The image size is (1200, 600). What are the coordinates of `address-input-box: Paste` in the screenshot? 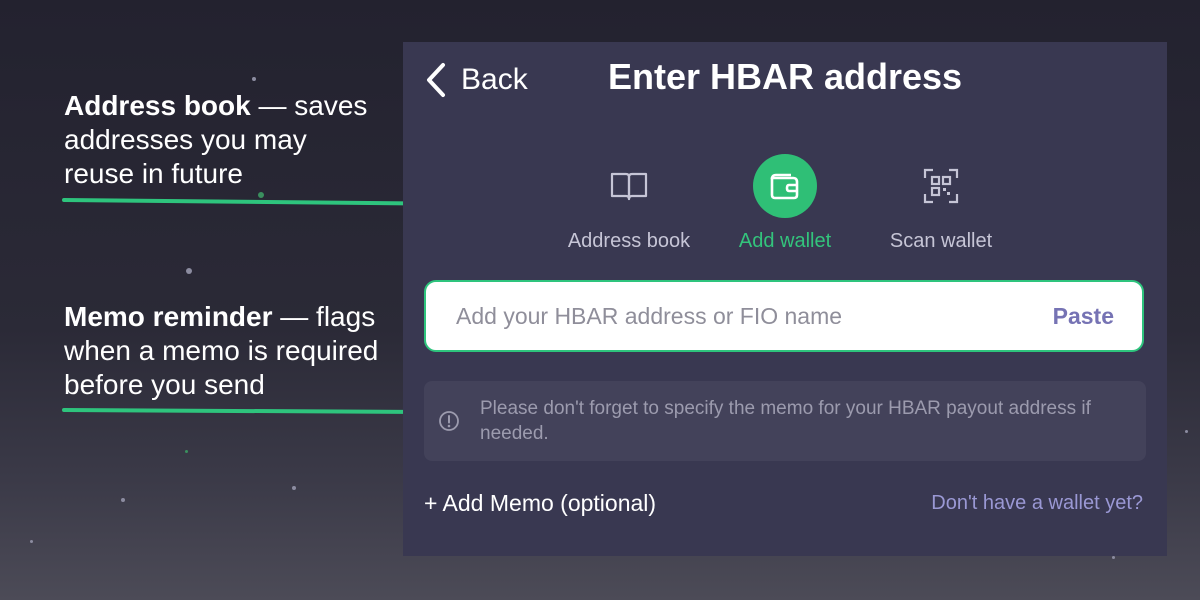 It's located at (784, 316).